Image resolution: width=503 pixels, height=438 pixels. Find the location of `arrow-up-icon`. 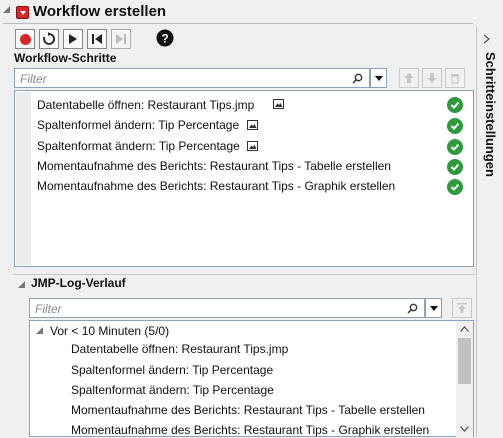

arrow-up-icon is located at coordinates (409, 78).